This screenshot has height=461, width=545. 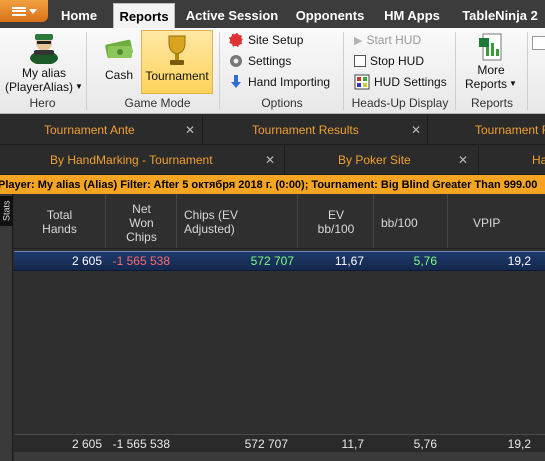 I want to click on reports-label: Reports, so click(x=486, y=84).